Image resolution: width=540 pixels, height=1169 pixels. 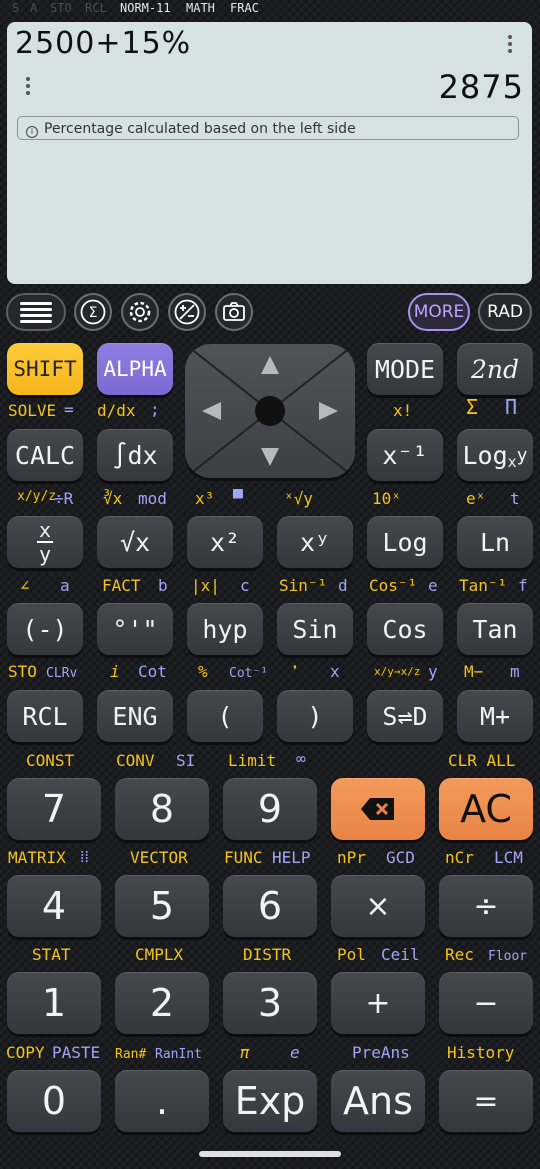 I want to click on label-ddx: d/dx, so click(x=116, y=410).